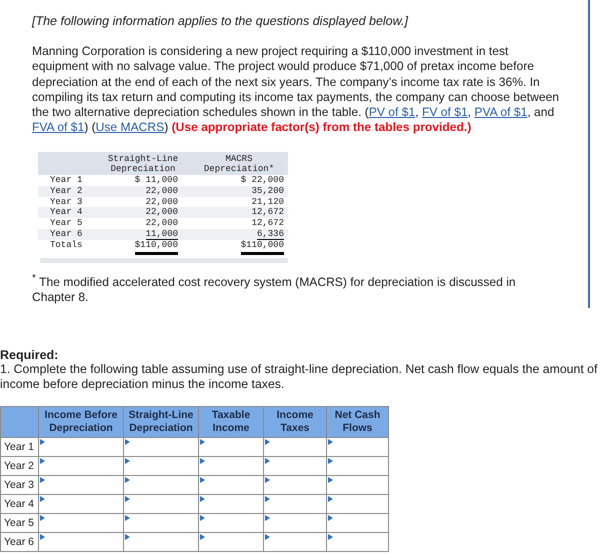 The image size is (614, 555). Describe the element at coordinates (130, 127) in the screenshot. I see `link: Use MACRS` at that location.